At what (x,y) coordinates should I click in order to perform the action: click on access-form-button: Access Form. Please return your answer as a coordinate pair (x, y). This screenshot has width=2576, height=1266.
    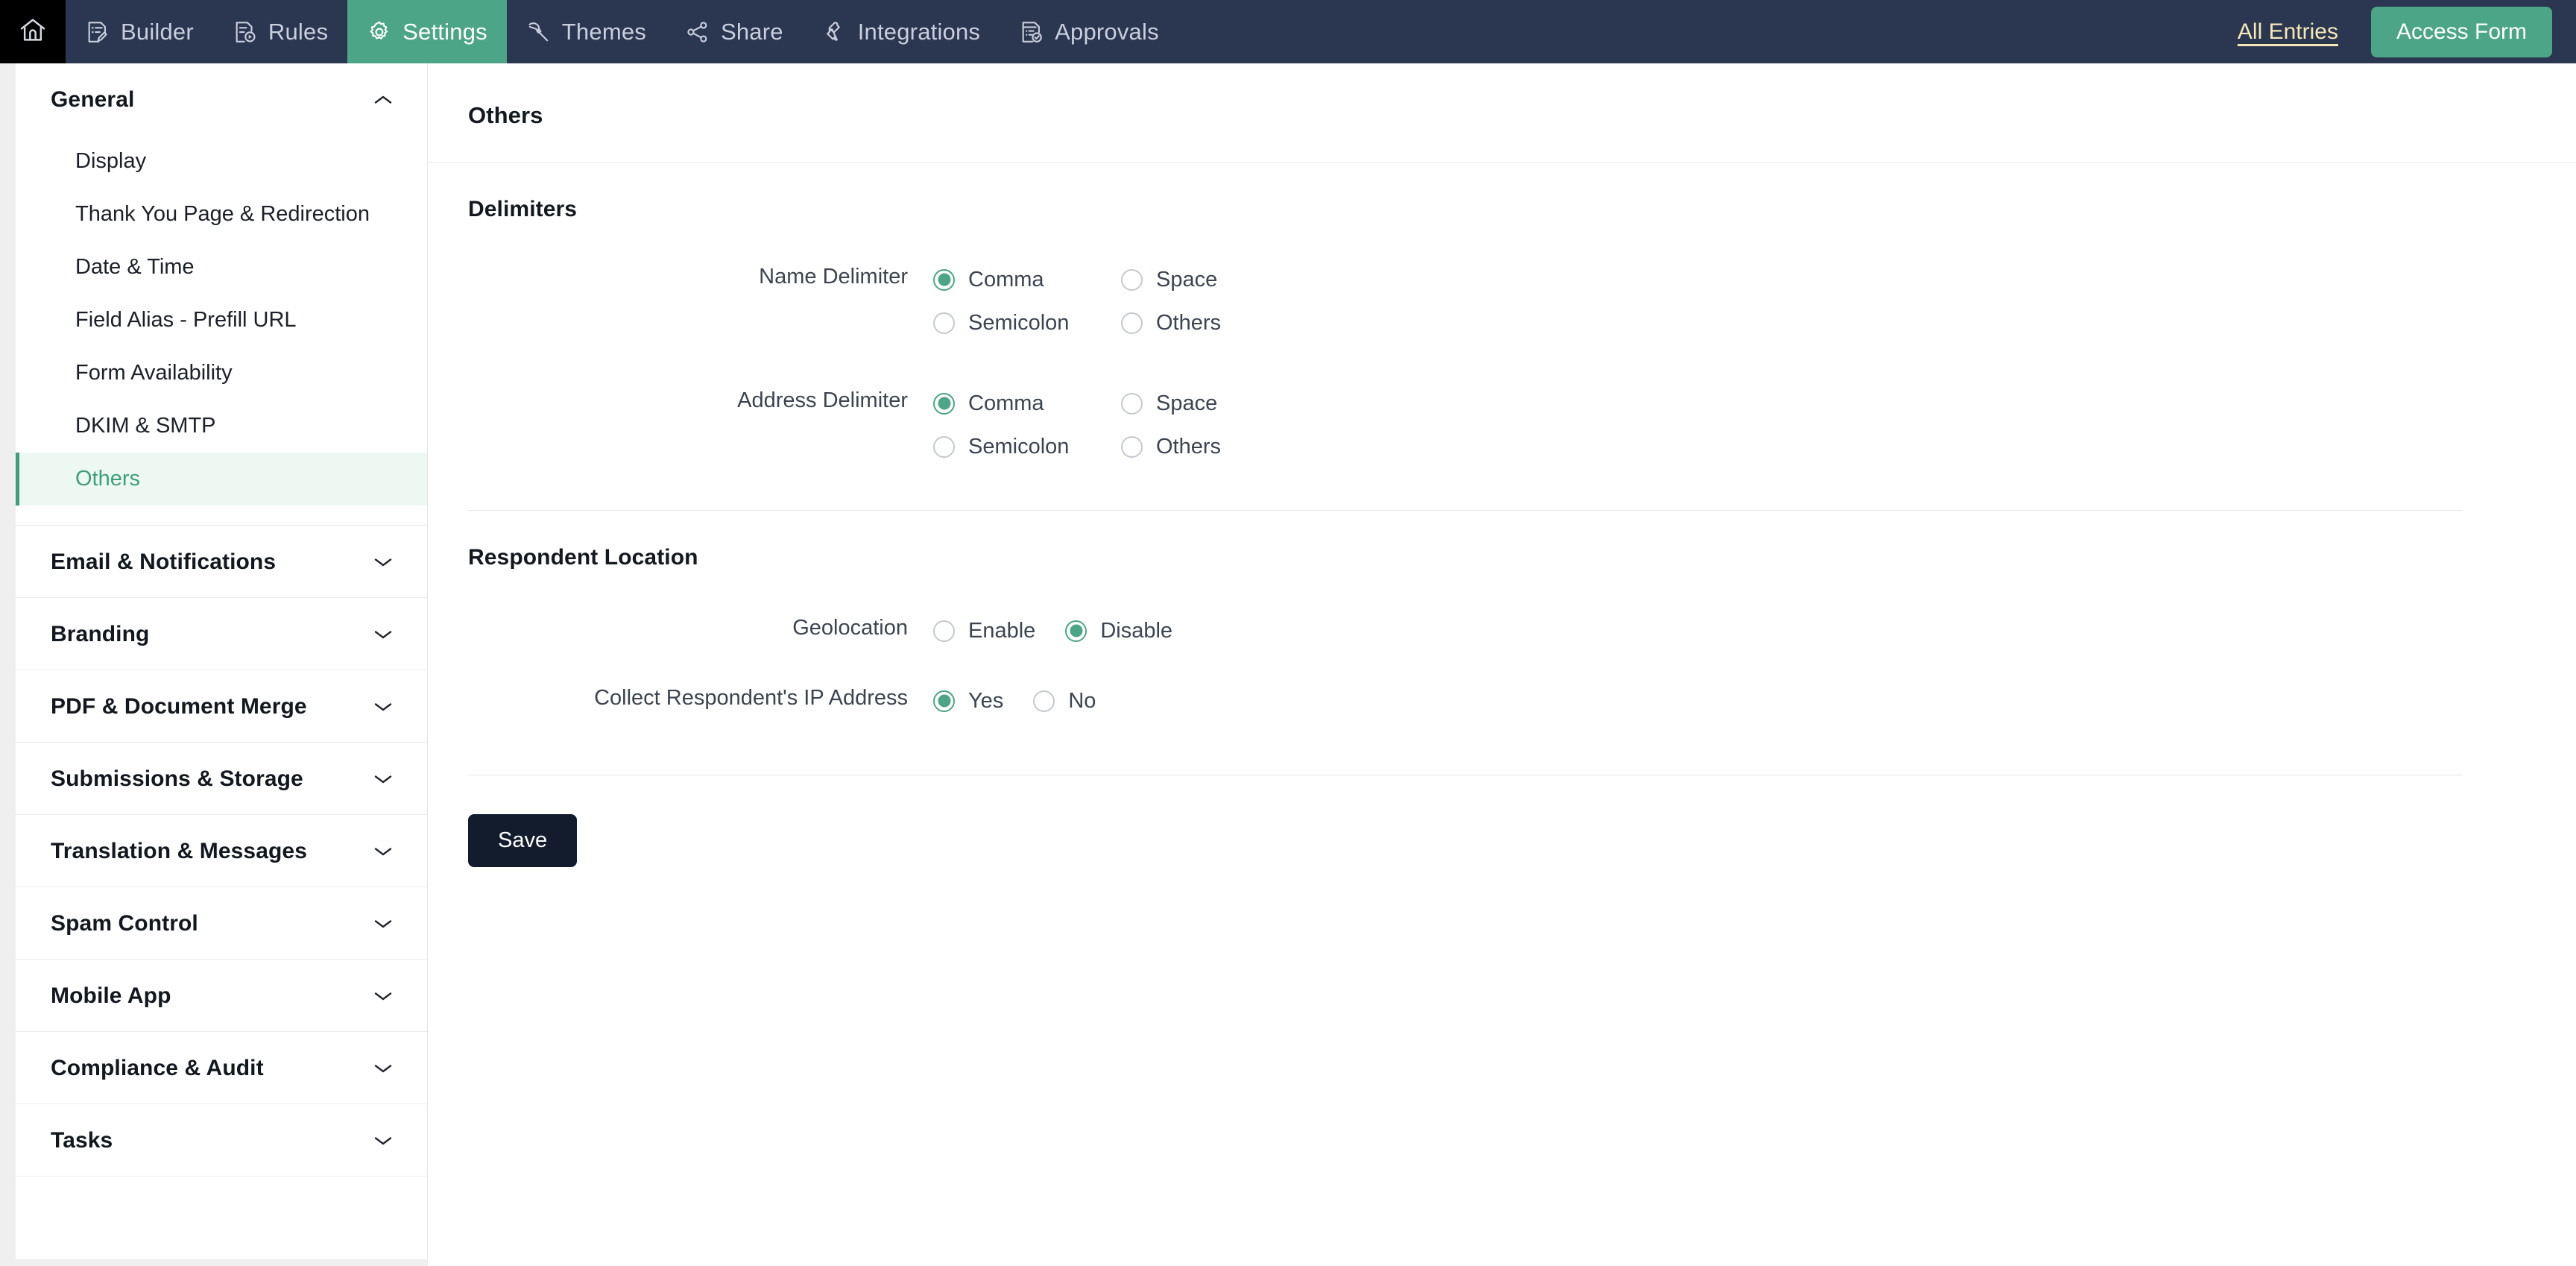
    Looking at the image, I should click on (2461, 31).